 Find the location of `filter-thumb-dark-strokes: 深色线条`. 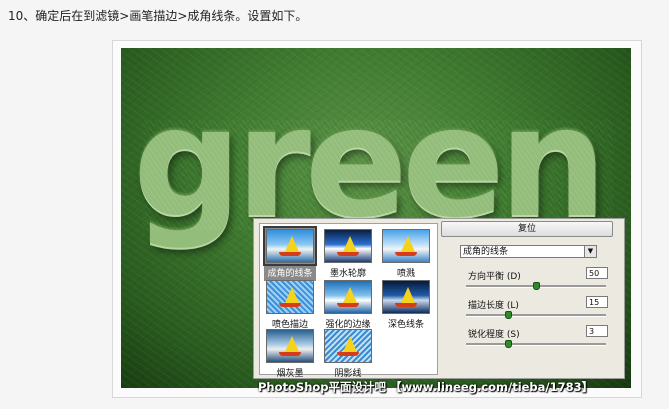

filter-thumb-dark-strokes: 深色线条 is located at coordinates (406, 305).